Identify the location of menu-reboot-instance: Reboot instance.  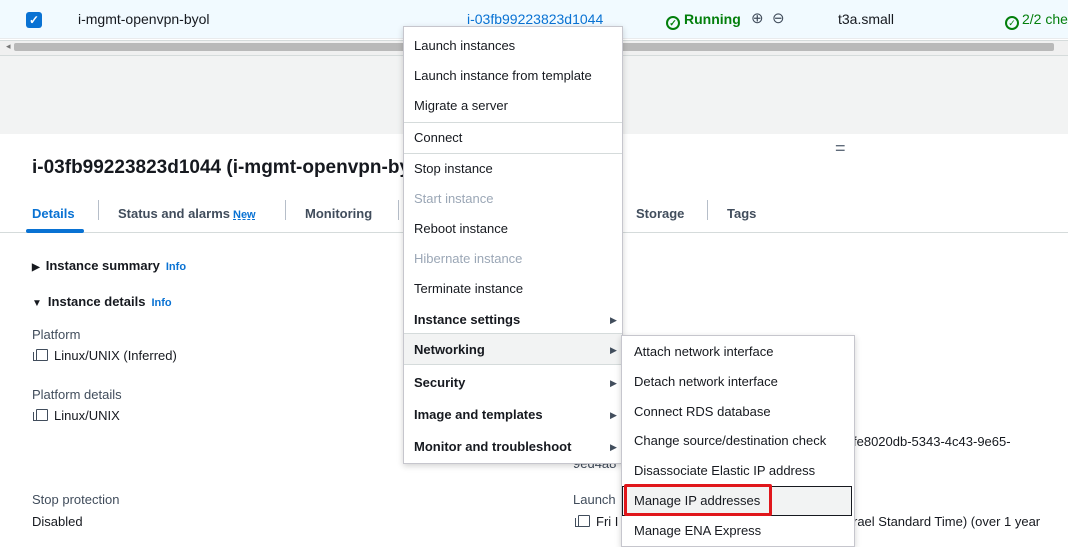
(461, 228).